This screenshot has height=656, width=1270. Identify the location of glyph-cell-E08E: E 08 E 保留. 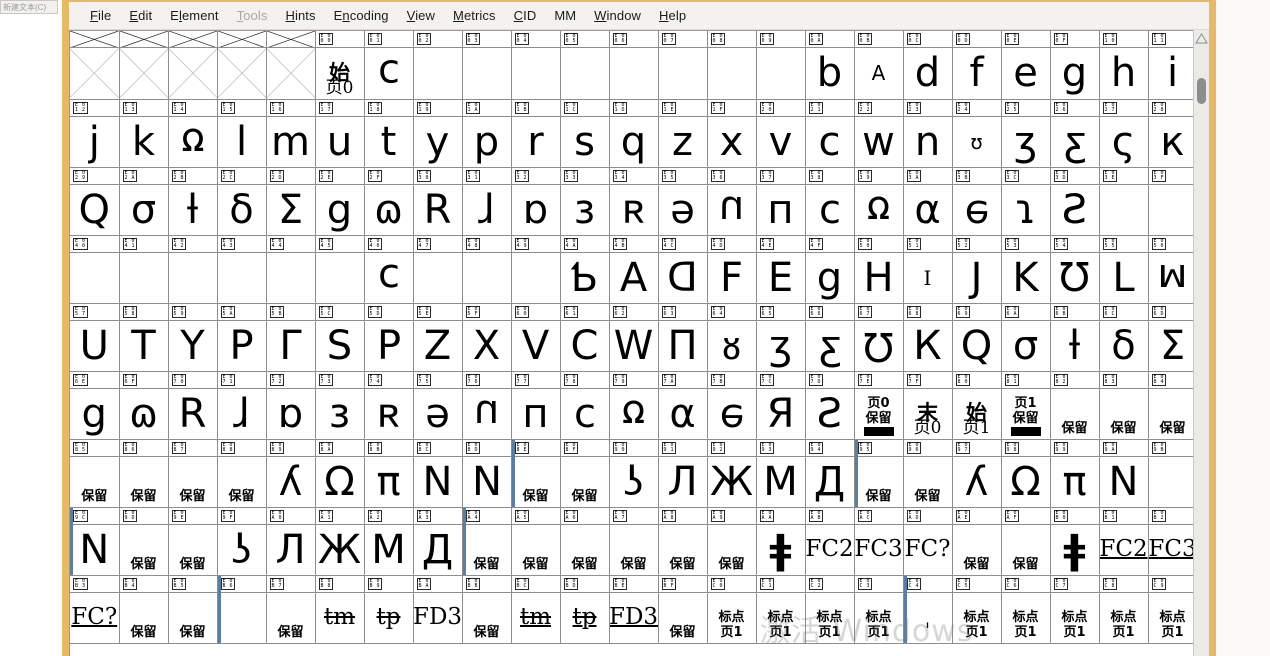
(536, 473).